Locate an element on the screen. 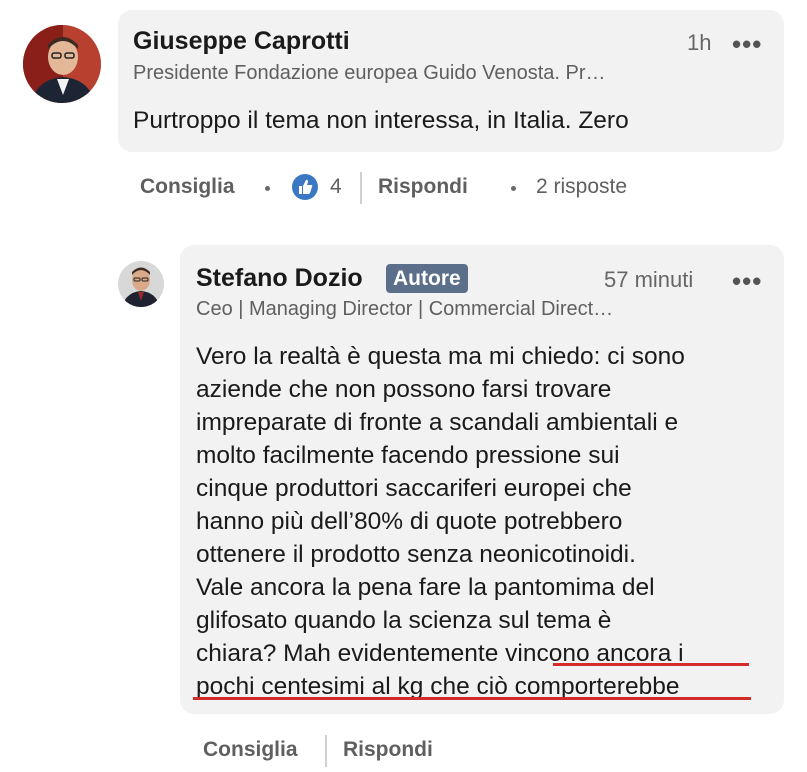 This screenshot has height=772, width=807. comment-author-name: Giuseppe Caprotti is located at coordinates (241, 41).